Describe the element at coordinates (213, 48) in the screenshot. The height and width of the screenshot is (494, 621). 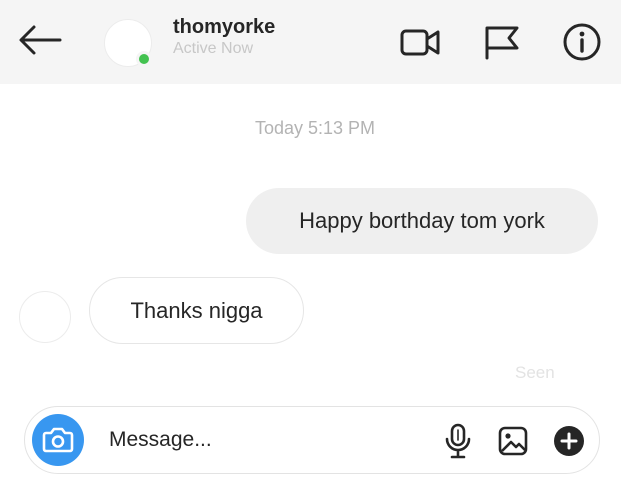
I see `active-status: Active Now` at that location.